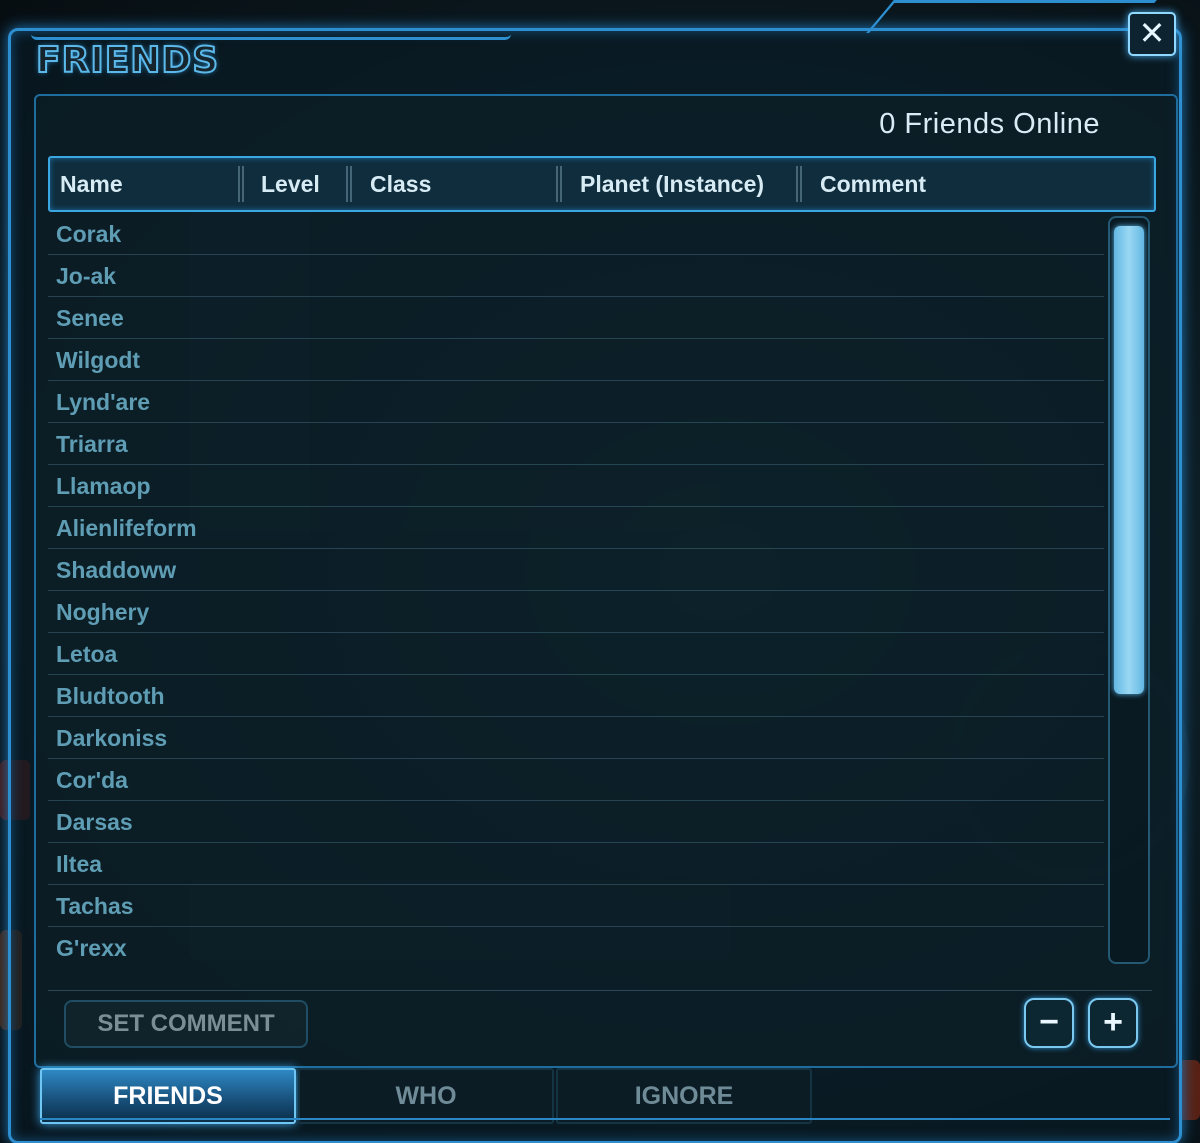  I want to click on column-header-level: Level, so click(290, 184).